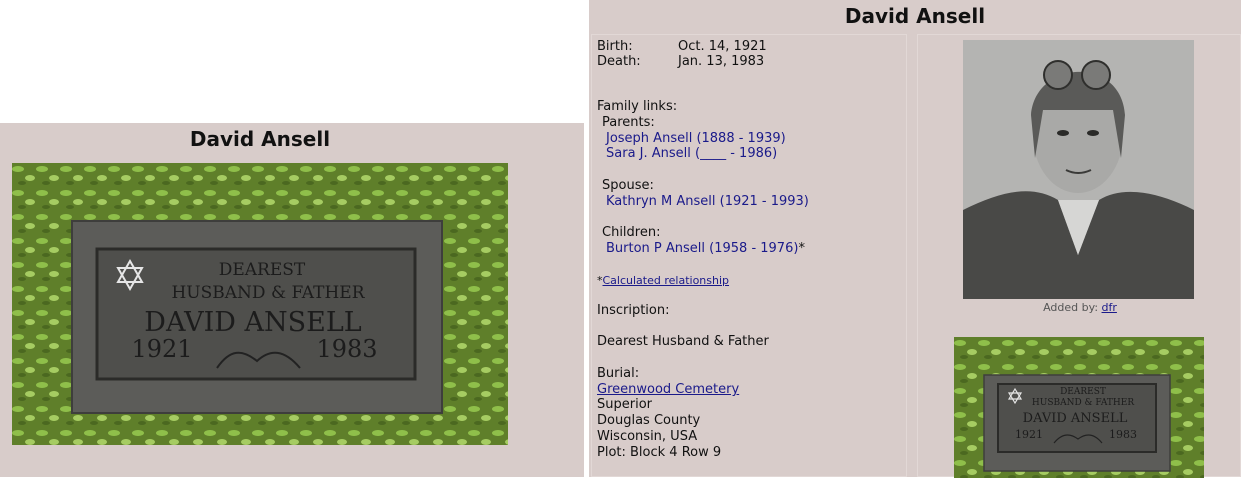 This screenshot has height=478, width=1241. I want to click on burial-label: Burial:, so click(618, 373).